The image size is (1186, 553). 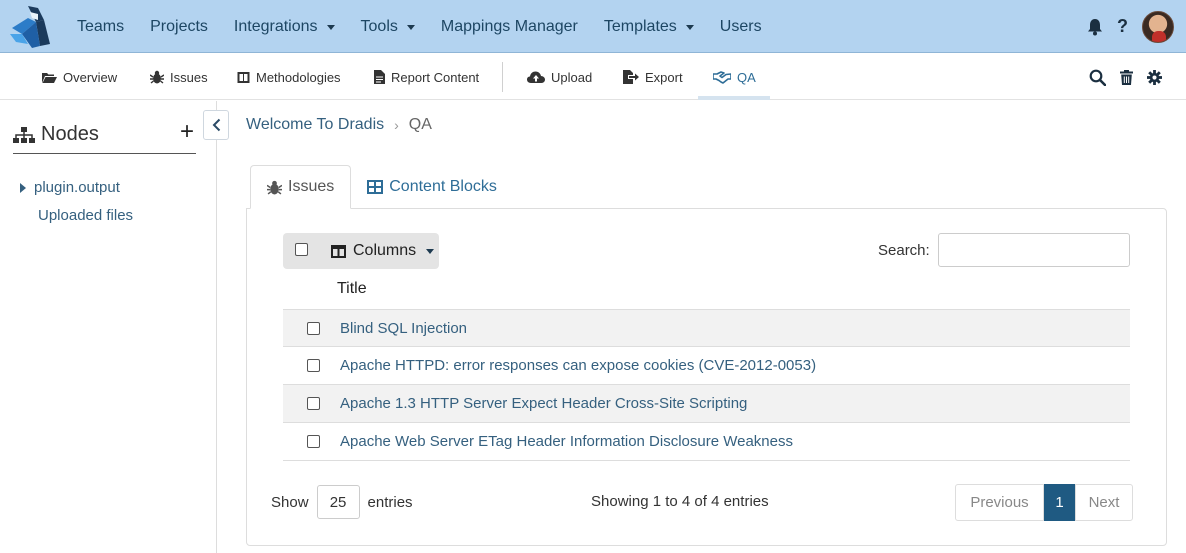 I want to click on collapse-sidebar-button, so click(x=216, y=125).